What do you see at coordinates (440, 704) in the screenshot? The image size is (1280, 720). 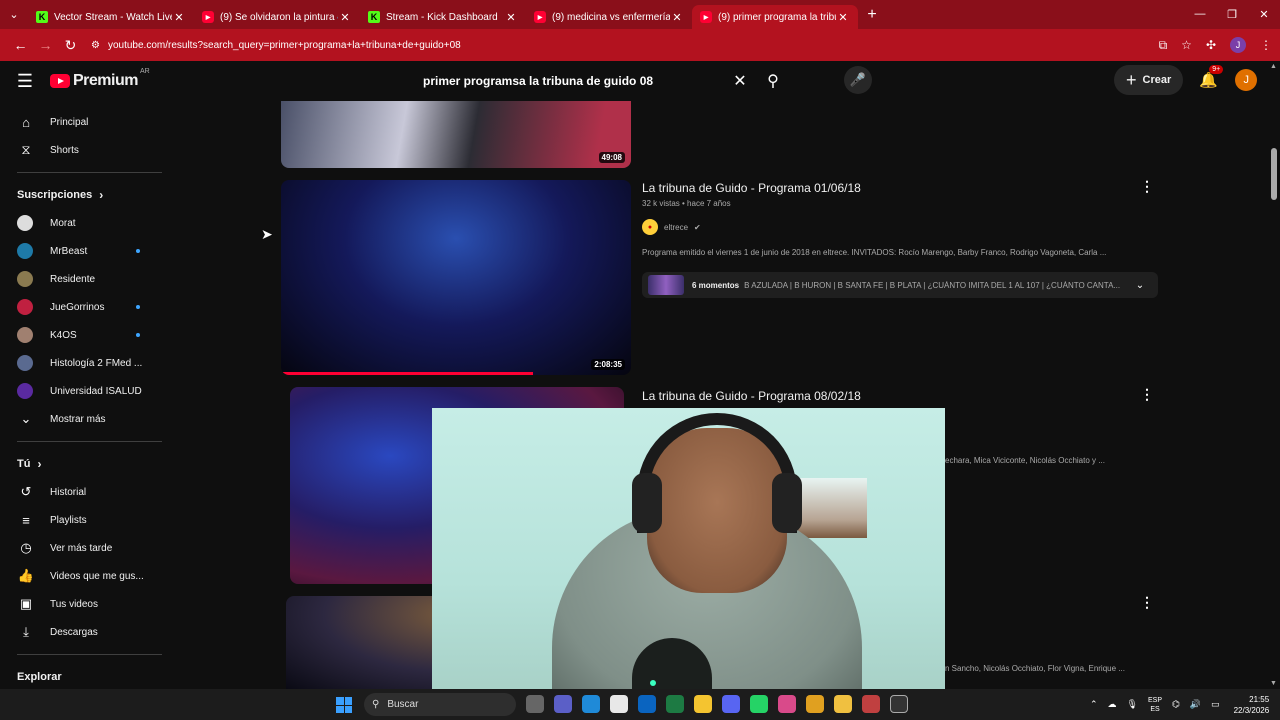 I see `taskbar-search: ⚲ Buscar` at bounding box center [440, 704].